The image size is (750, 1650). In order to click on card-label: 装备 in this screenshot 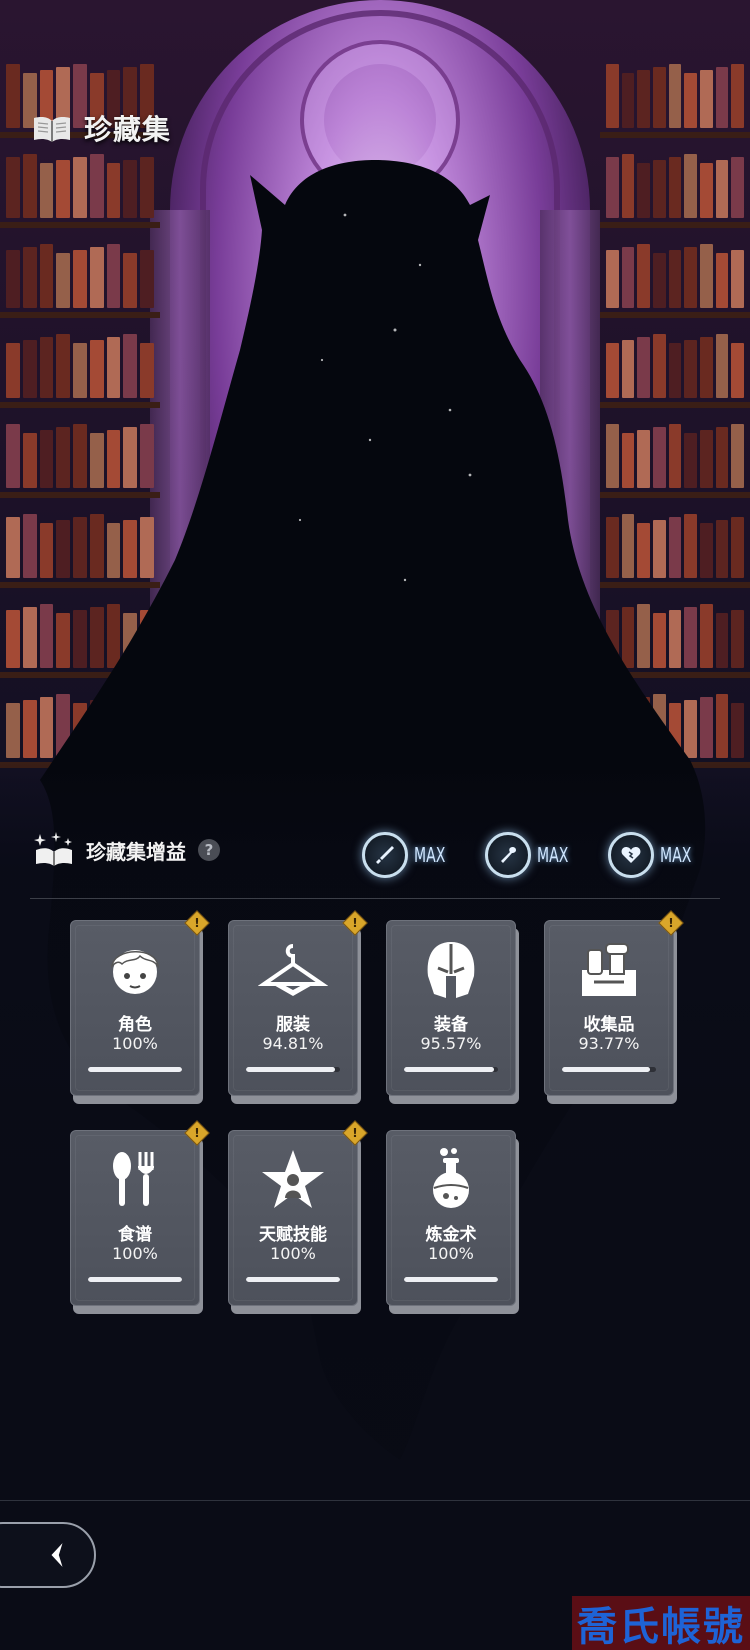, I will do `click(451, 1025)`.